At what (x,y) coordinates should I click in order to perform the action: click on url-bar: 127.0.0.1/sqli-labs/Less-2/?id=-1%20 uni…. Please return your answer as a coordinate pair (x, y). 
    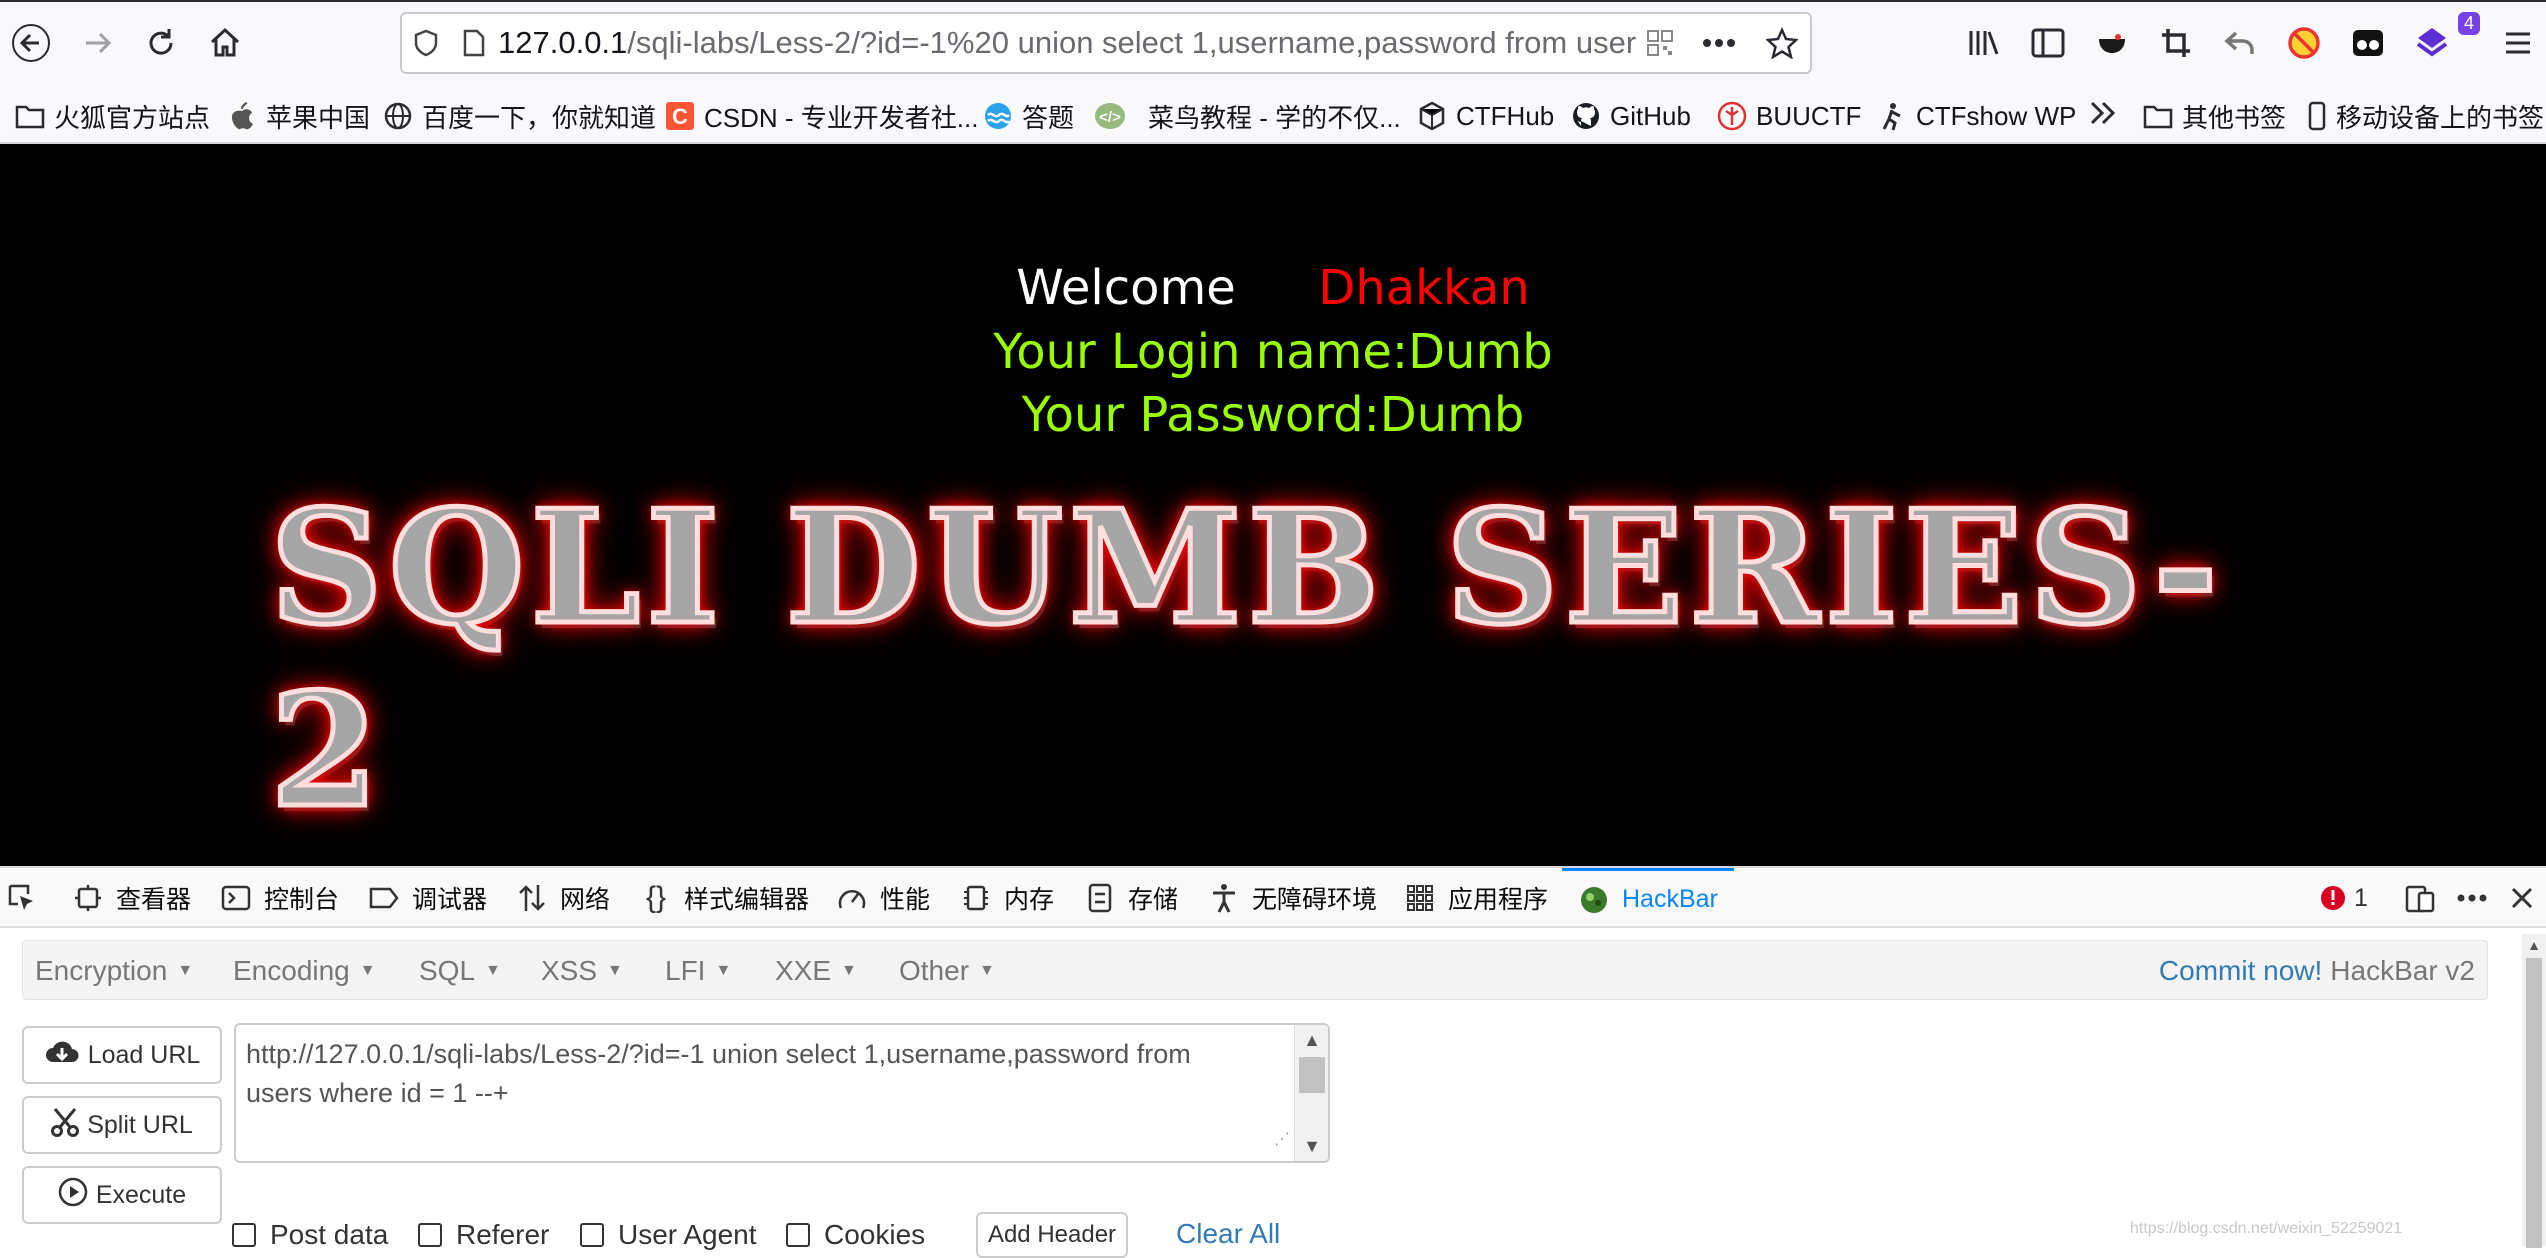
    Looking at the image, I should click on (1106, 43).